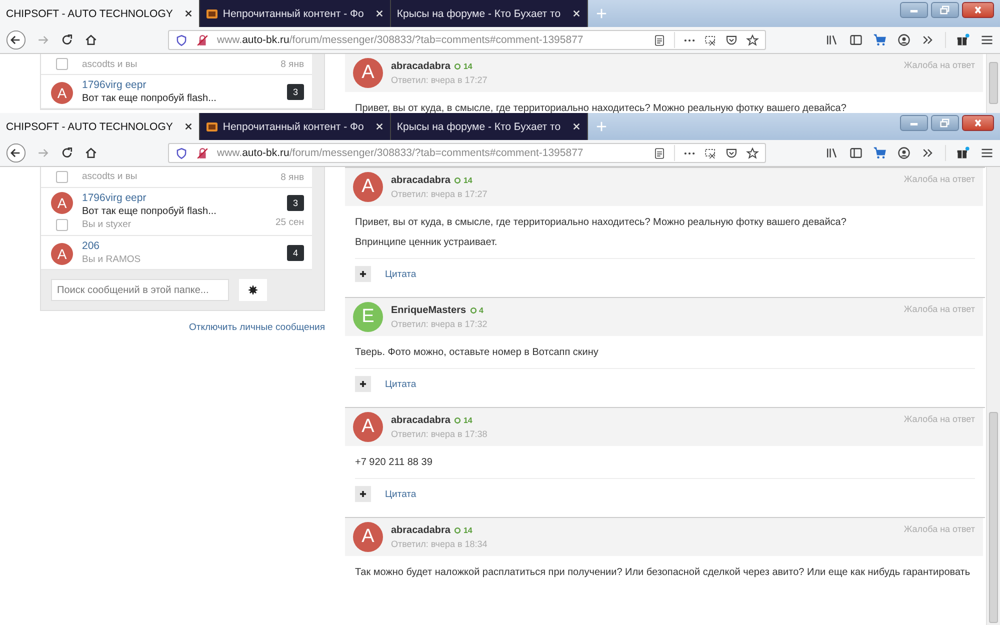 Image resolution: width=1000 pixels, height=625 pixels. I want to click on participants-text: ascodts и вы, so click(110, 176).